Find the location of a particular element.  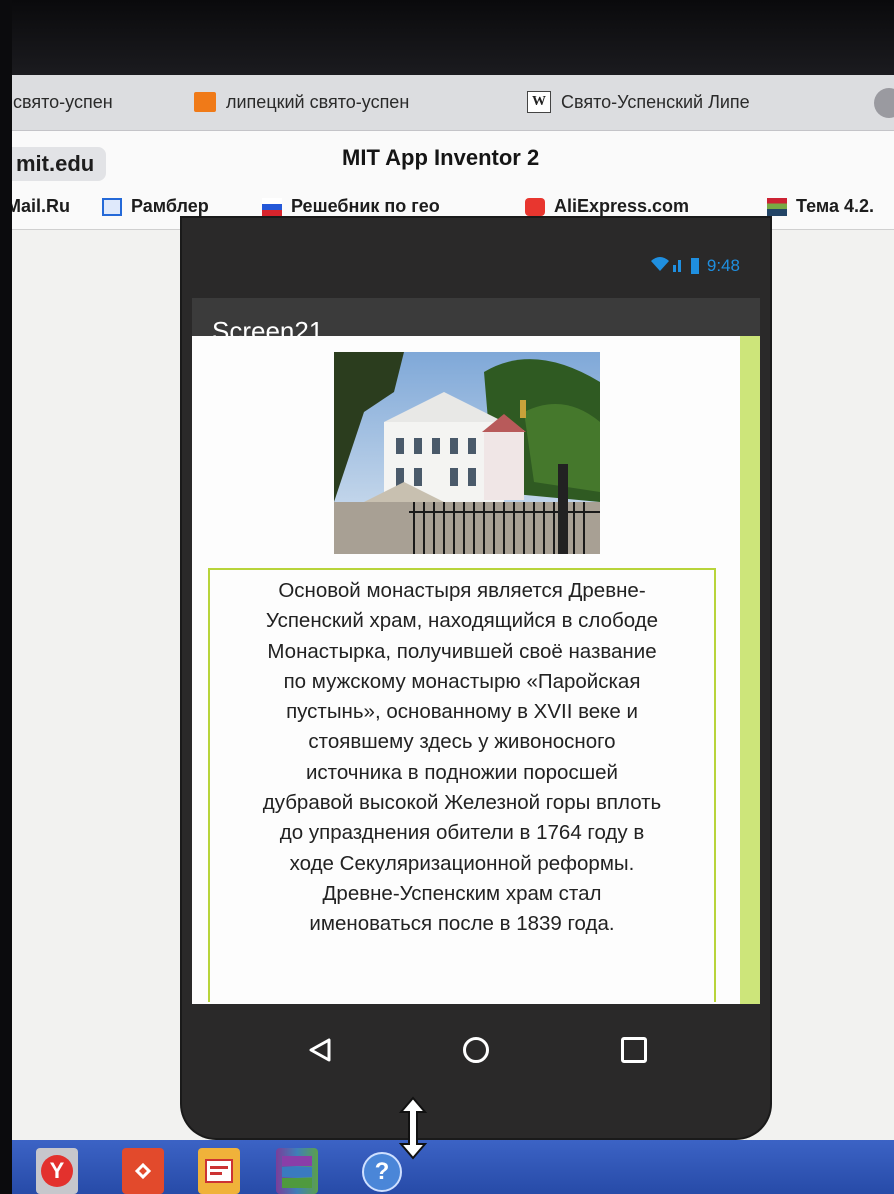

monastery-photo is located at coordinates (467, 453).